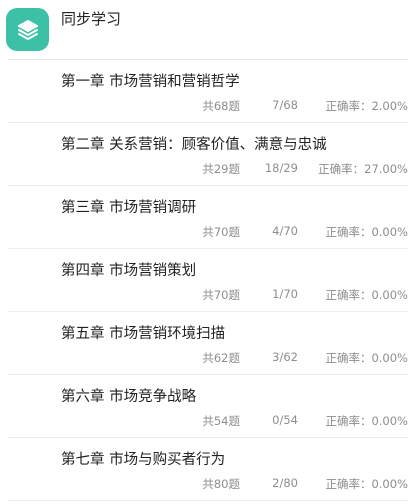  Describe the element at coordinates (208, 406) in the screenshot. I see `chapter-row-6: 第六章 市场竞争战略 共54题 0/54 正确率：0.00%` at that location.